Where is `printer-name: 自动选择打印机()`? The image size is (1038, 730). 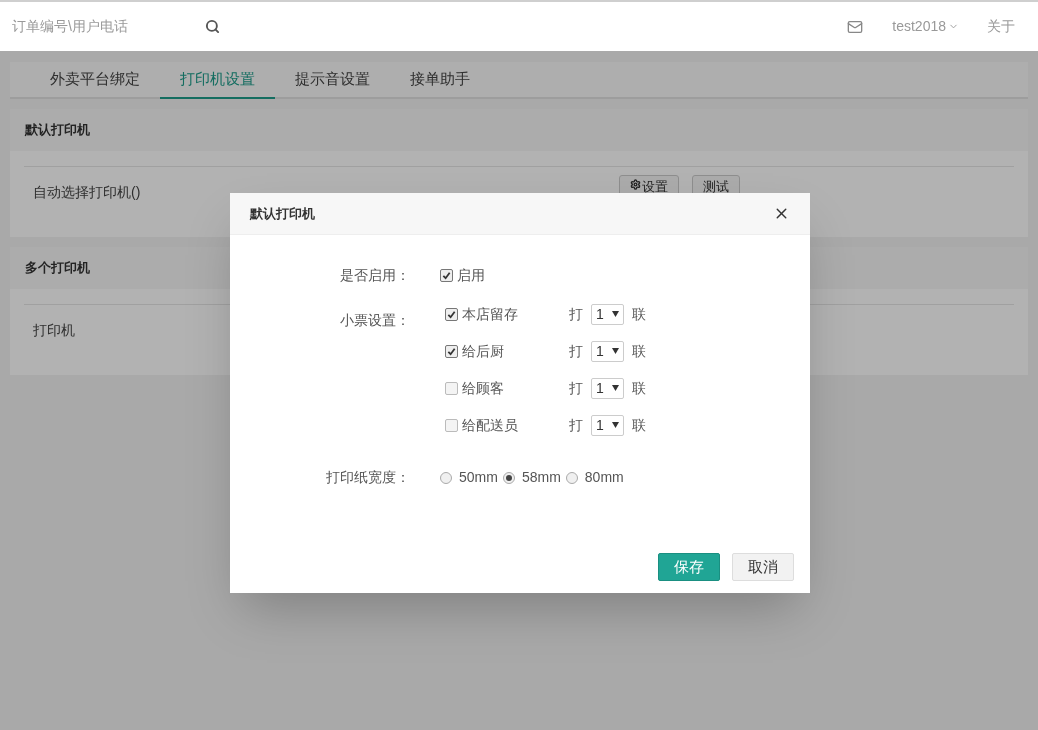 printer-name: 自动选择打印机() is located at coordinates (87, 192).